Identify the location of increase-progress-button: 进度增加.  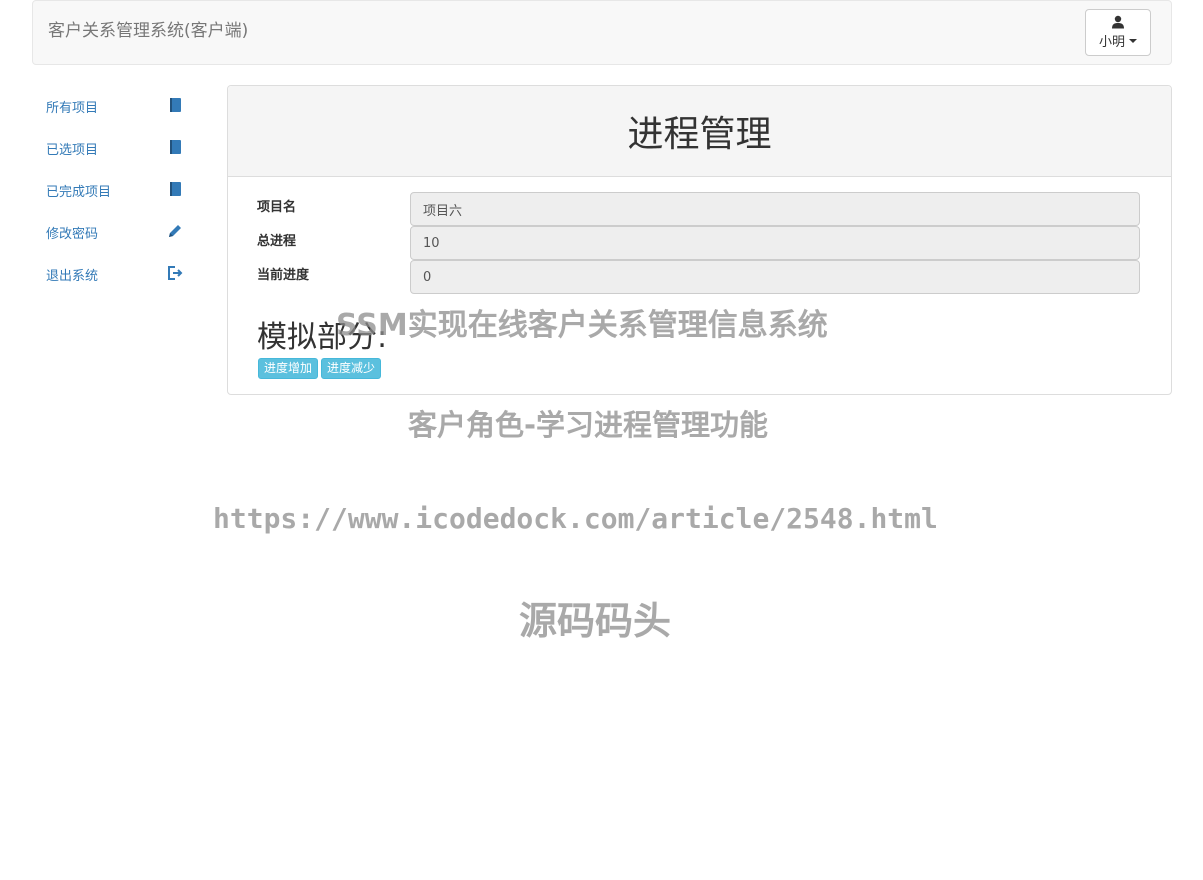
(288, 368).